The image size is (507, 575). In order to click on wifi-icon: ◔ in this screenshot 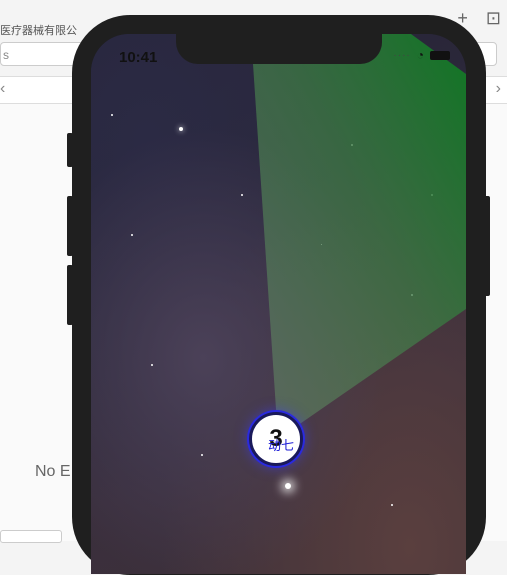, I will do `click(420, 55)`.